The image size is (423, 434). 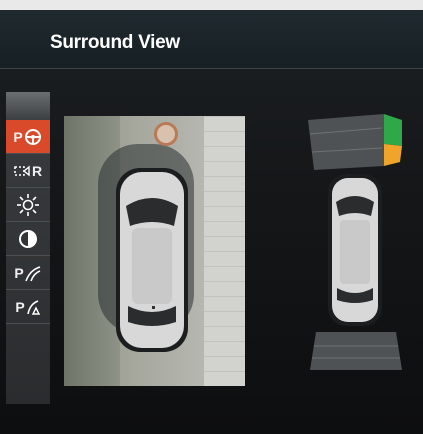 I want to click on page-title: Surround View, so click(x=115, y=42).